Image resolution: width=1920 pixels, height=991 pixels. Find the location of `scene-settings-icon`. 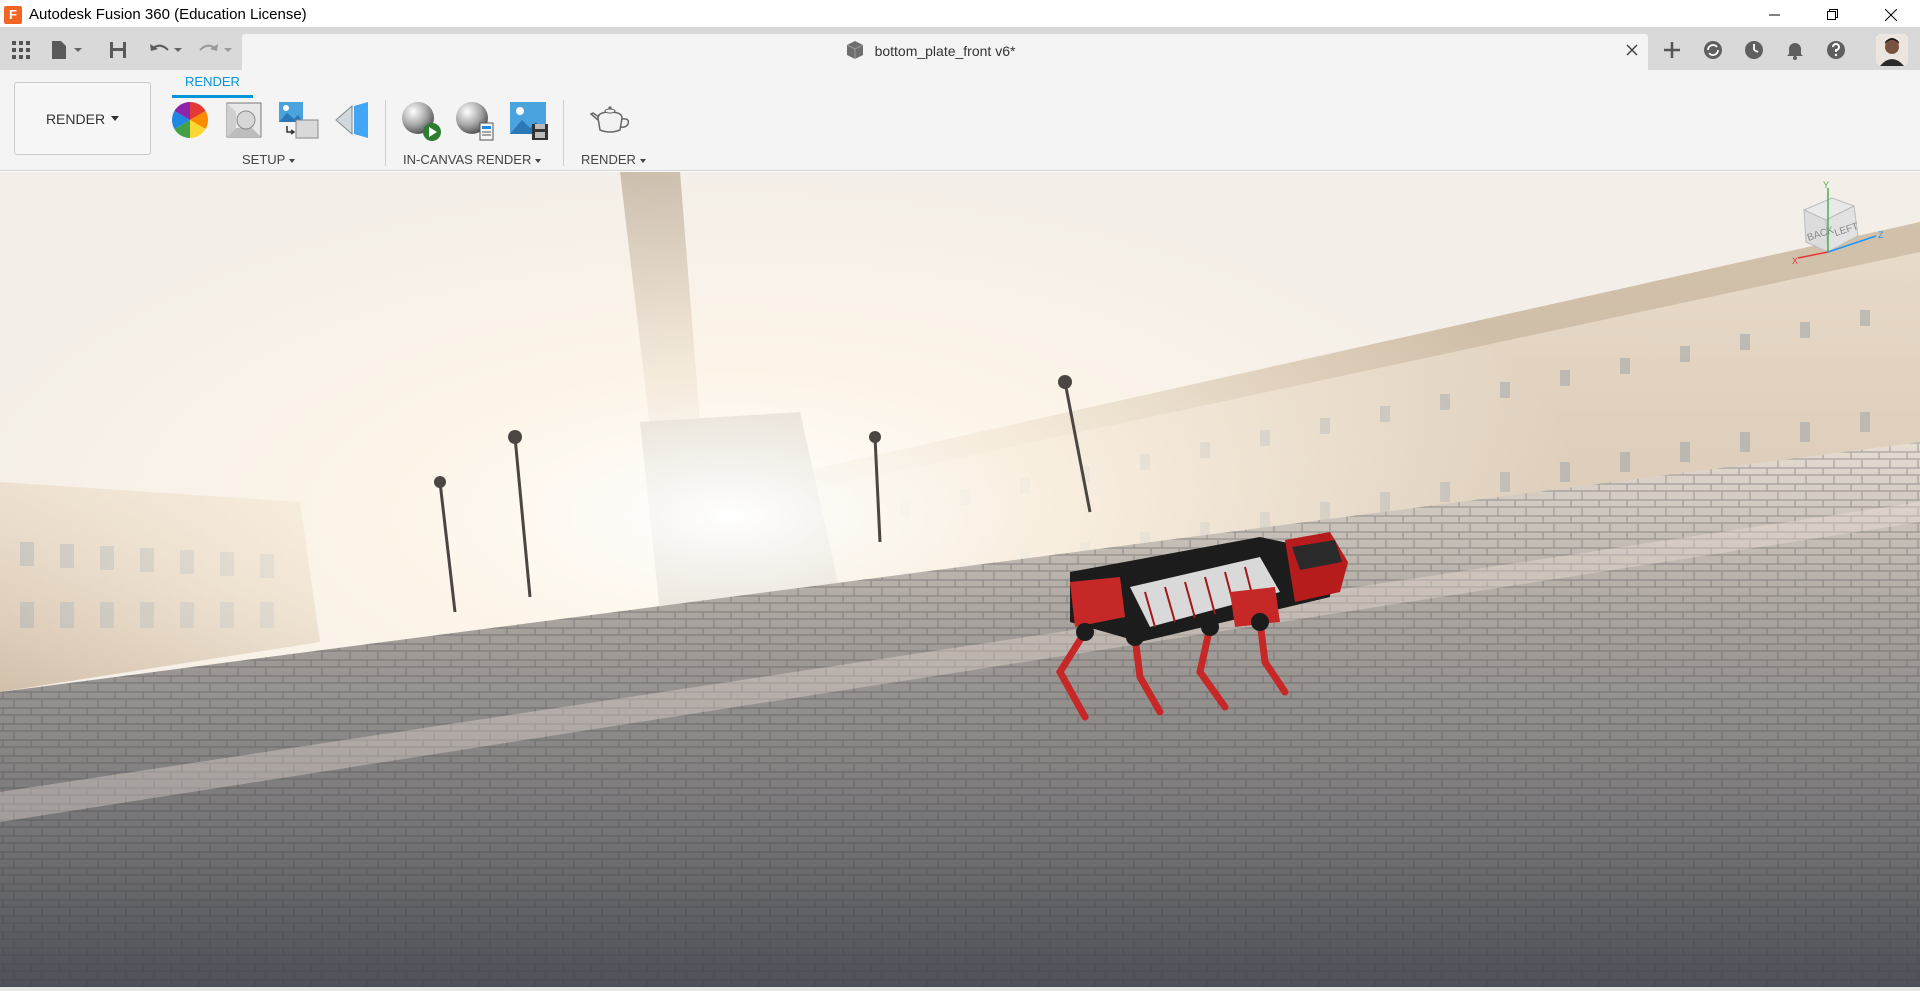

scene-settings-icon is located at coordinates (244, 120).